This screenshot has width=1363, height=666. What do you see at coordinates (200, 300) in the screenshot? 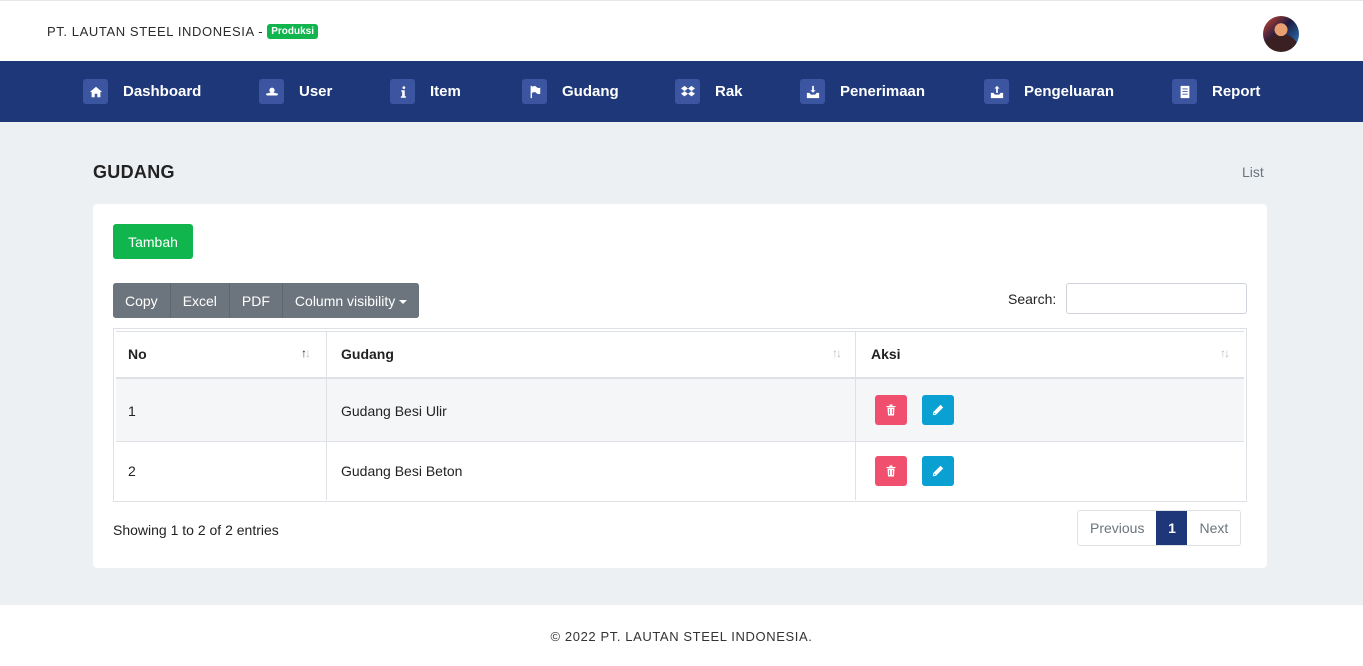
I see `excel-button: Excel` at bounding box center [200, 300].